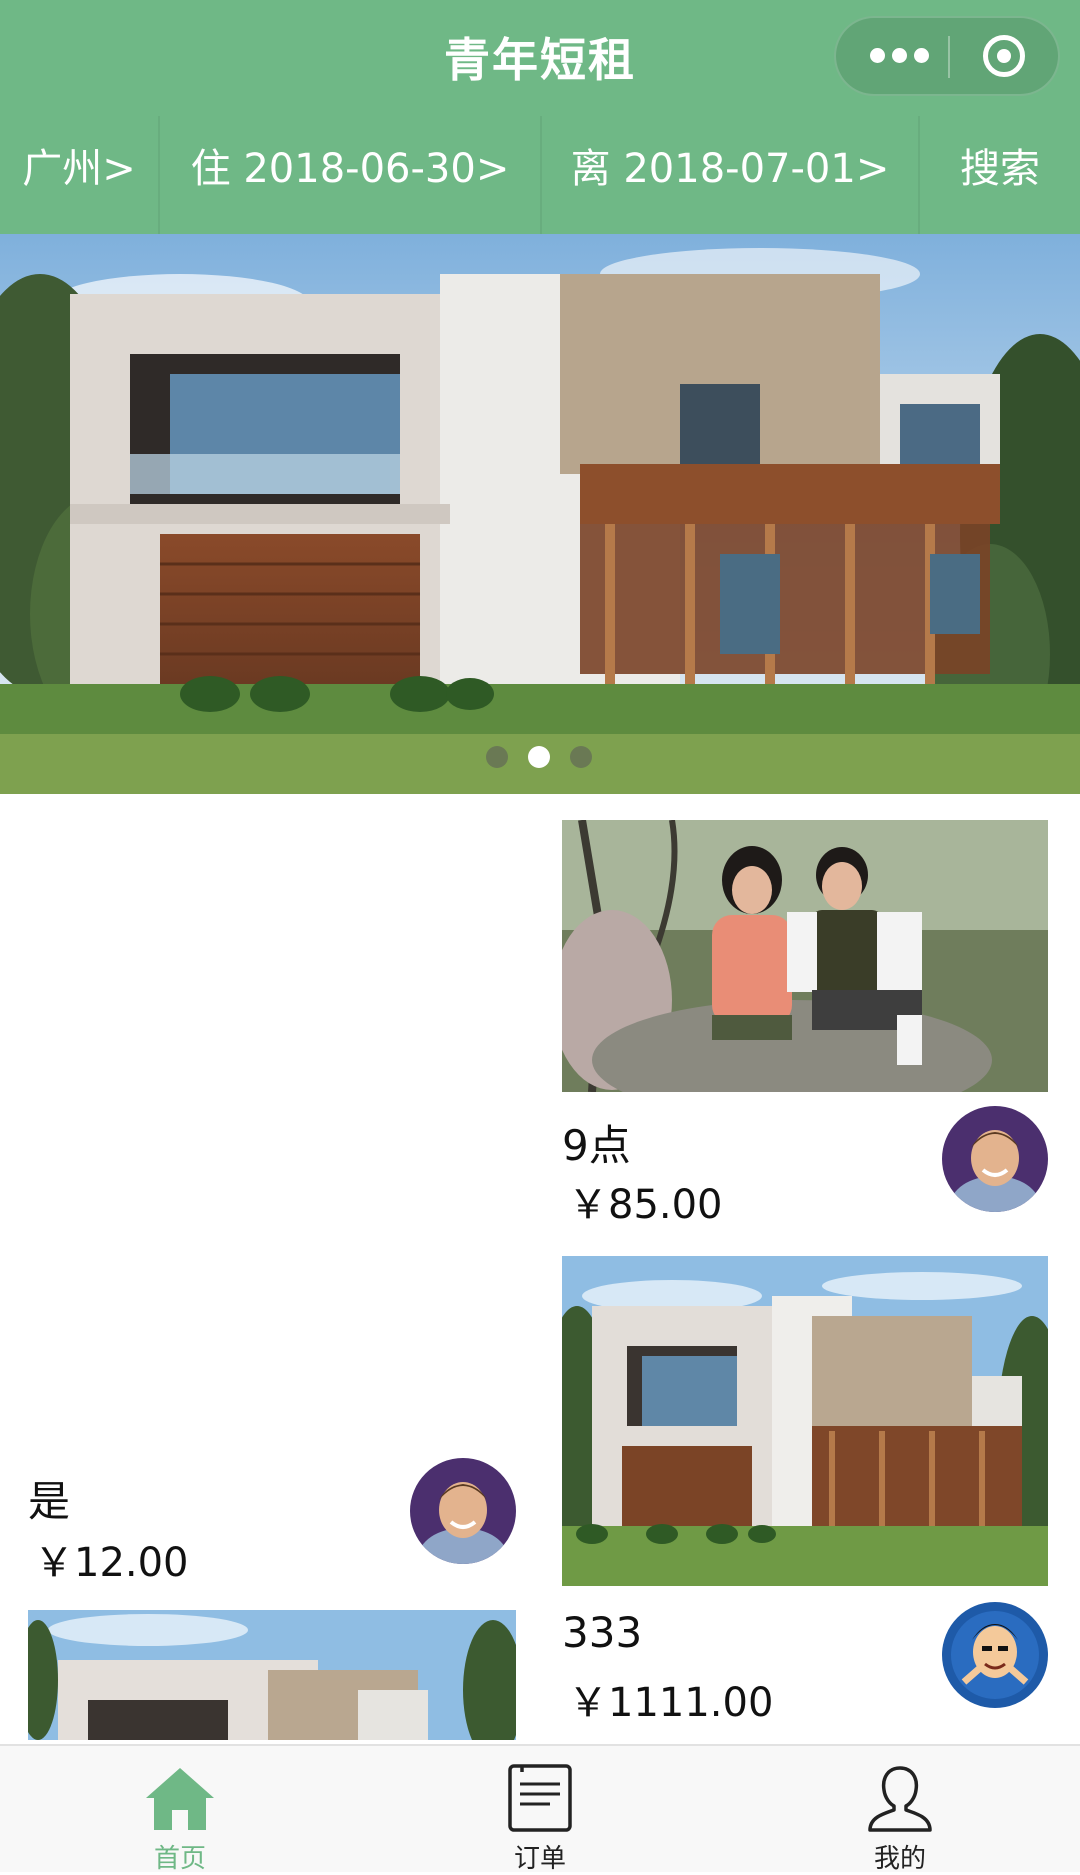 This screenshot has width=1080, height=1875. What do you see at coordinates (540, 1798) in the screenshot?
I see `order-icon` at bounding box center [540, 1798].